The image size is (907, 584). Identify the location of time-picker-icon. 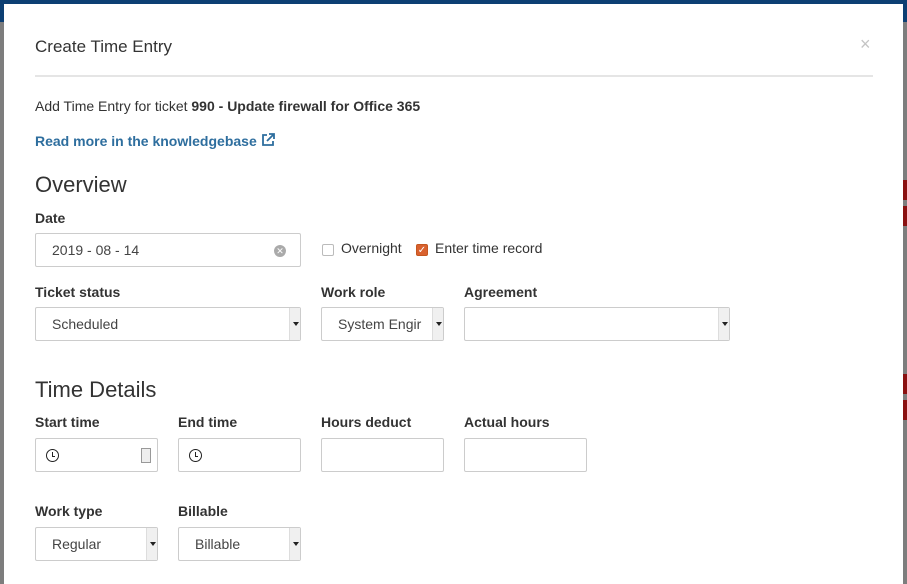
(146, 455).